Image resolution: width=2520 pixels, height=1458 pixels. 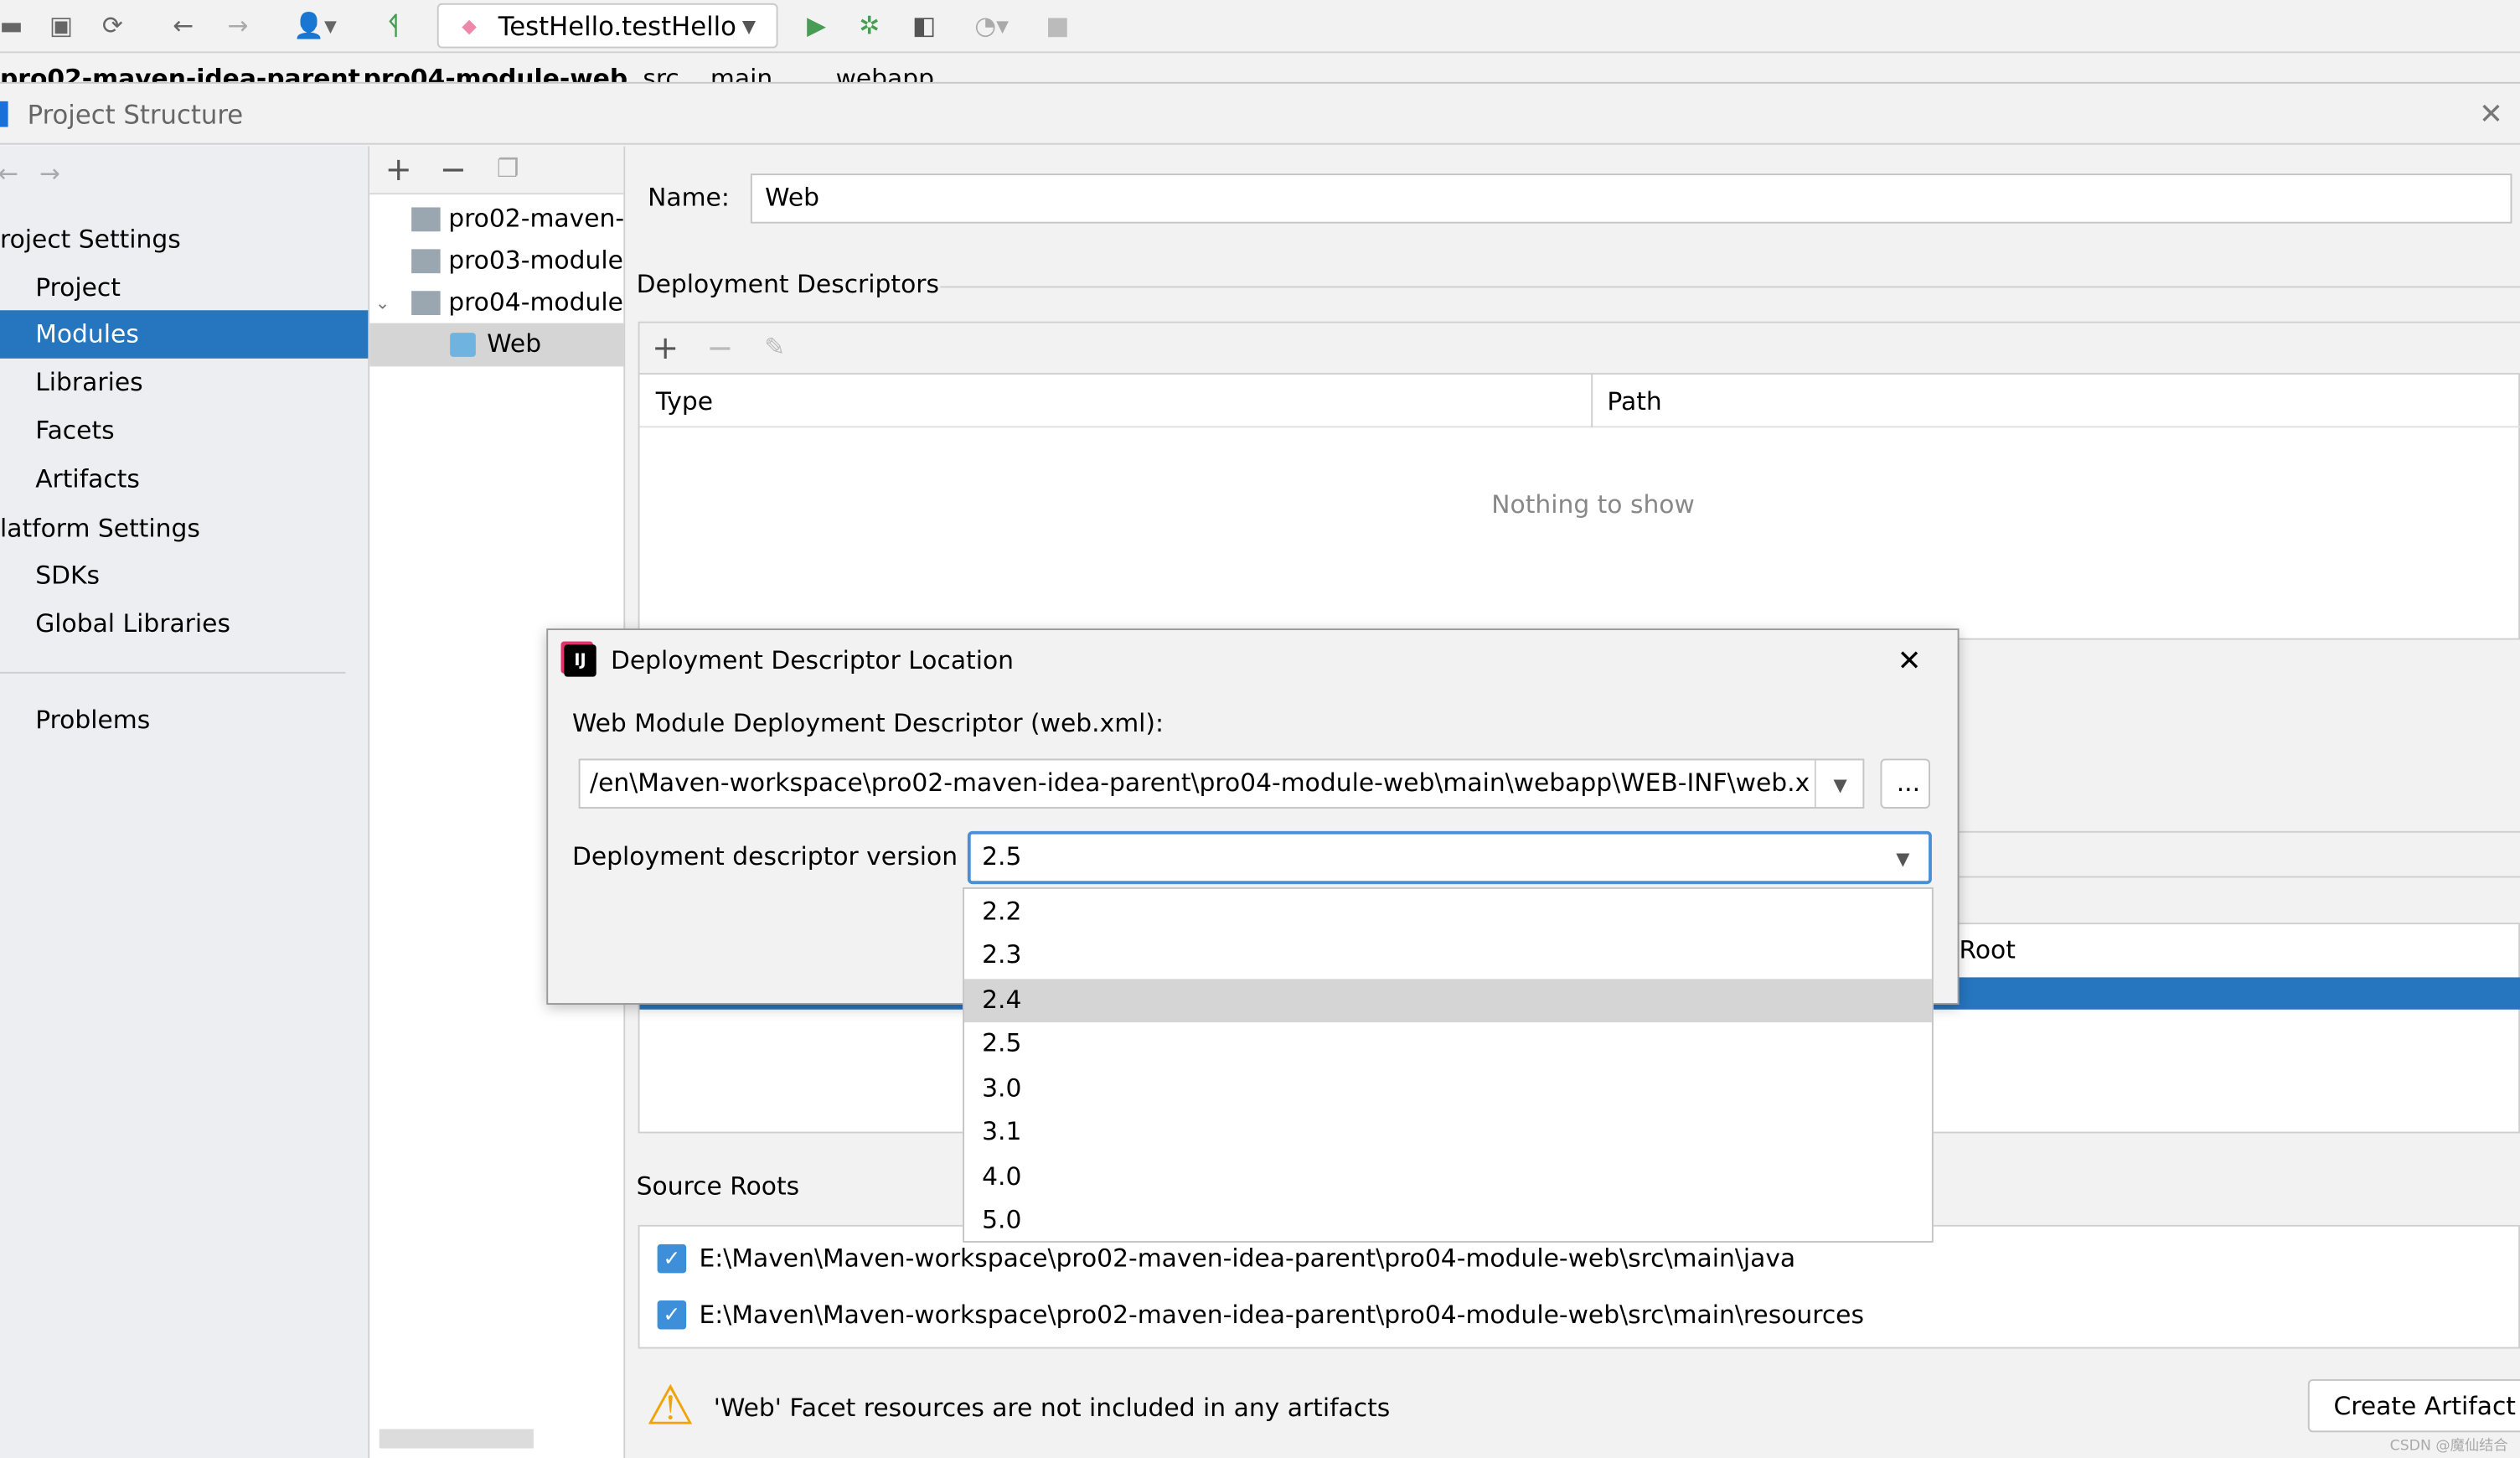 What do you see at coordinates (885, 73) in the screenshot?
I see `breadcrumb-item: webapp` at bounding box center [885, 73].